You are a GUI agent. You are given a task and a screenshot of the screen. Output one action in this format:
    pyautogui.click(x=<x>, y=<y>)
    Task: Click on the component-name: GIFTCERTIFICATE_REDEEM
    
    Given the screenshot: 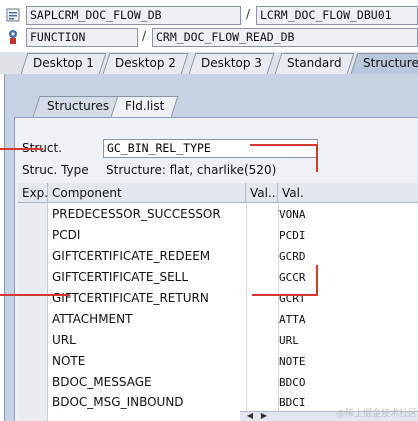 What is the action you would take?
    pyautogui.click(x=131, y=256)
    